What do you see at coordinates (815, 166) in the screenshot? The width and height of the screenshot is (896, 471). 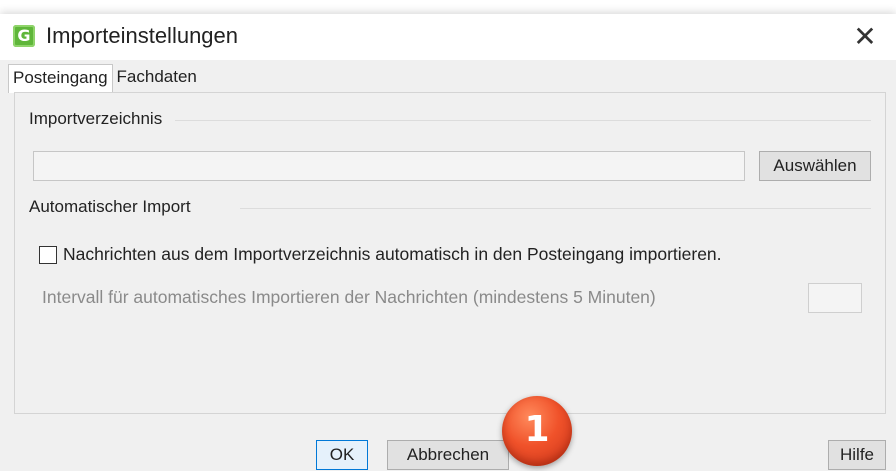 I see `choose-directory-button: Auswählen` at bounding box center [815, 166].